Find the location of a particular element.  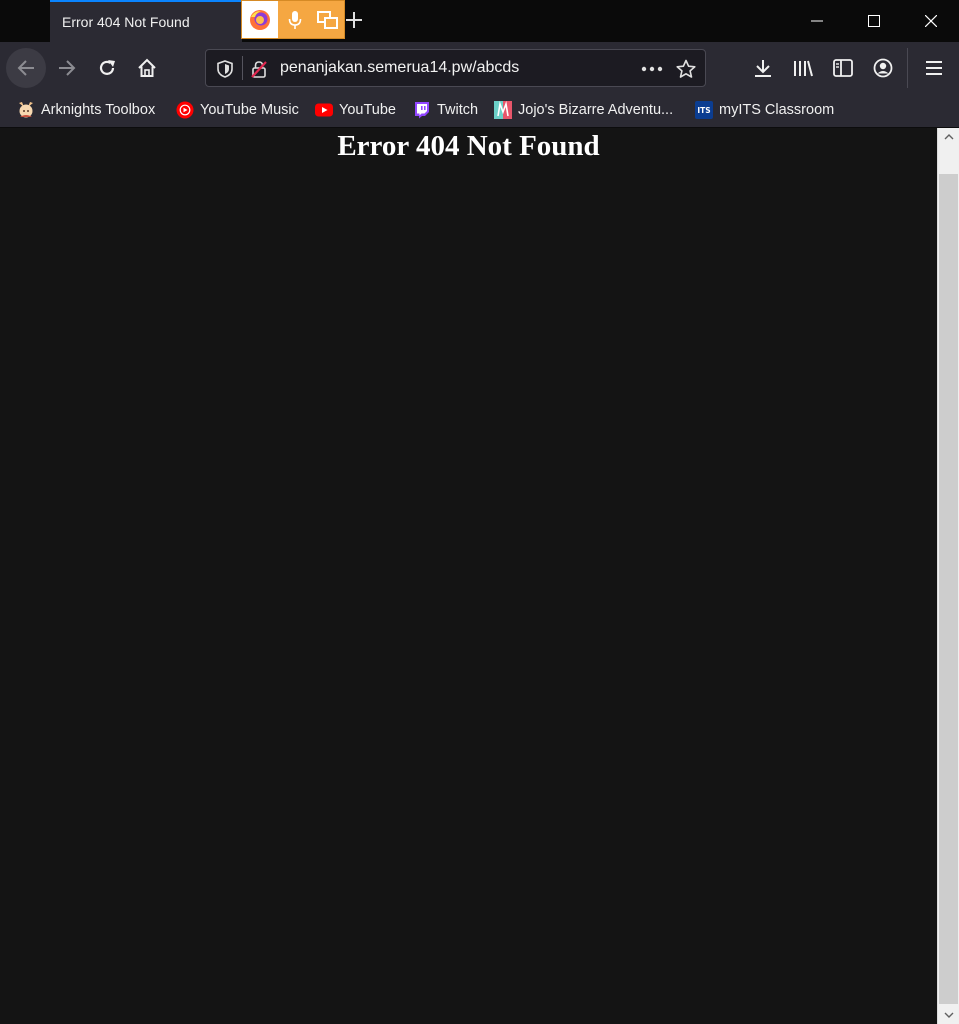

bookmark-youtube-music: YouTube Music is located at coordinates (237, 110).